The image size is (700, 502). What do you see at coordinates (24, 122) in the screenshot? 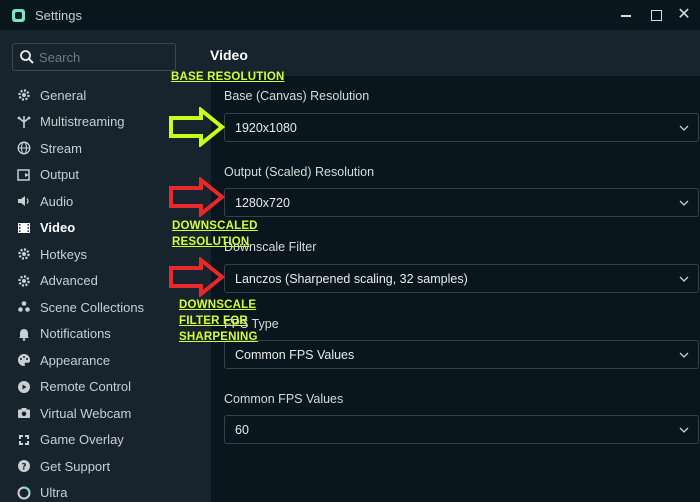
I see `multistream-icon` at bounding box center [24, 122].